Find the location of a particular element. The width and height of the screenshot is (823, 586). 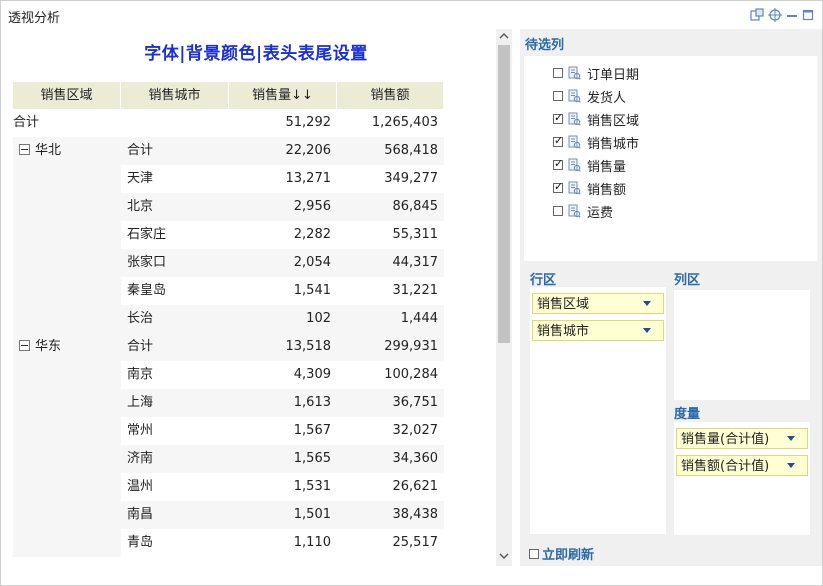

row-zone-chip-label: 销售区域 is located at coordinates (563, 304).